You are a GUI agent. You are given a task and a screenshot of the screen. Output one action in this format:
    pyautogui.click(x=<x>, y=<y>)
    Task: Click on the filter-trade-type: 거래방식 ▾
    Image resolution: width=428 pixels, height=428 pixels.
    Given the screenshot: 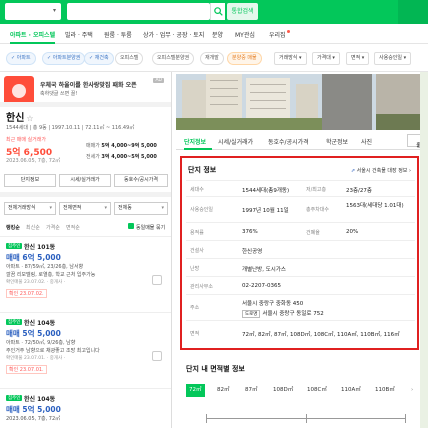 What is the action you would take?
    pyautogui.click(x=290, y=58)
    